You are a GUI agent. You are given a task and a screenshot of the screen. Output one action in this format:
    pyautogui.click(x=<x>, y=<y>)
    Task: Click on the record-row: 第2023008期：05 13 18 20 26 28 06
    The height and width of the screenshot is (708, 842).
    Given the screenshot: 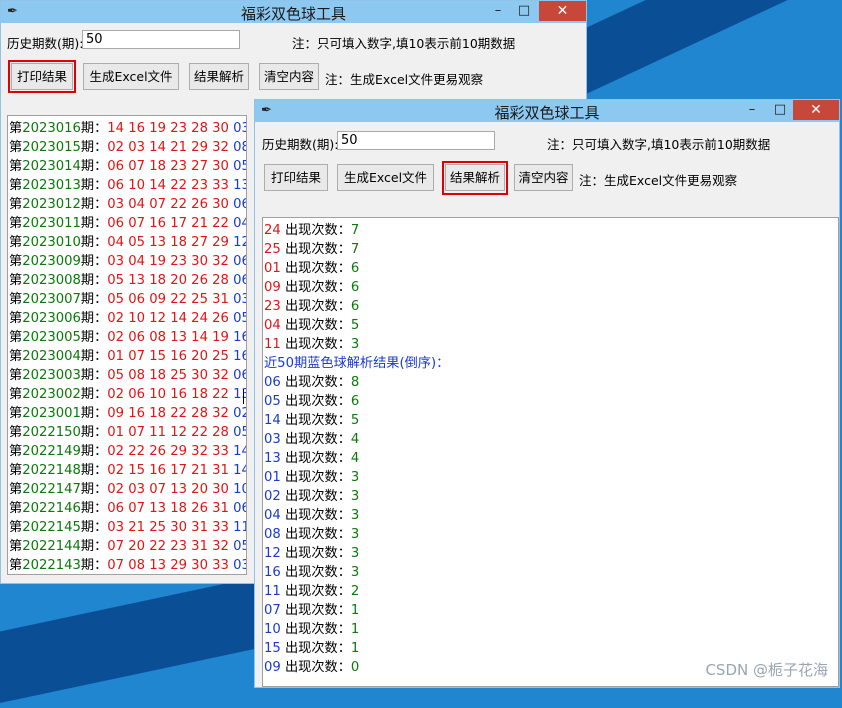 What is the action you would take?
    pyautogui.click(x=127, y=280)
    